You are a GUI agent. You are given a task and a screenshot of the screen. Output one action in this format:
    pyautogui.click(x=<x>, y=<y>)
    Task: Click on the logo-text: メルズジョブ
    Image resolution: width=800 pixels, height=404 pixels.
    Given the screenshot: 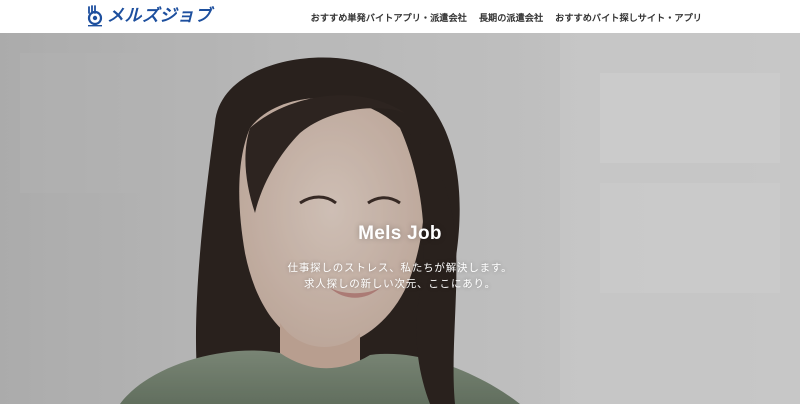 What is the action you would take?
    pyautogui.click(x=159, y=16)
    